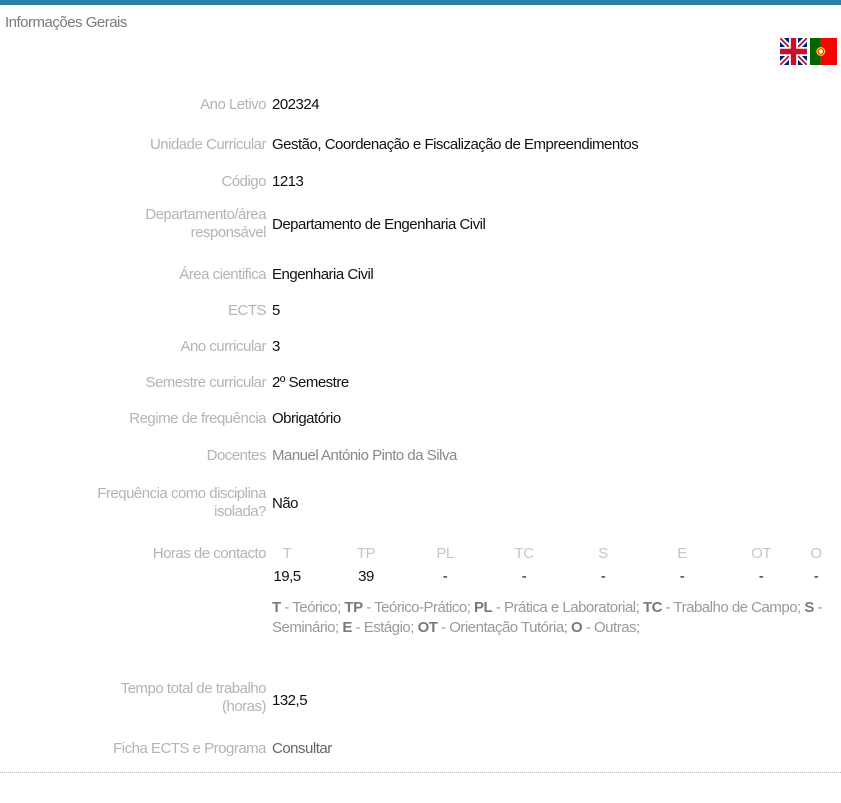 This screenshot has height=803, width=841. What do you see at coordinates (611, 627) in the screenshot?
I see `legend-desc: - Outras;` at bounding box center [611, 627].